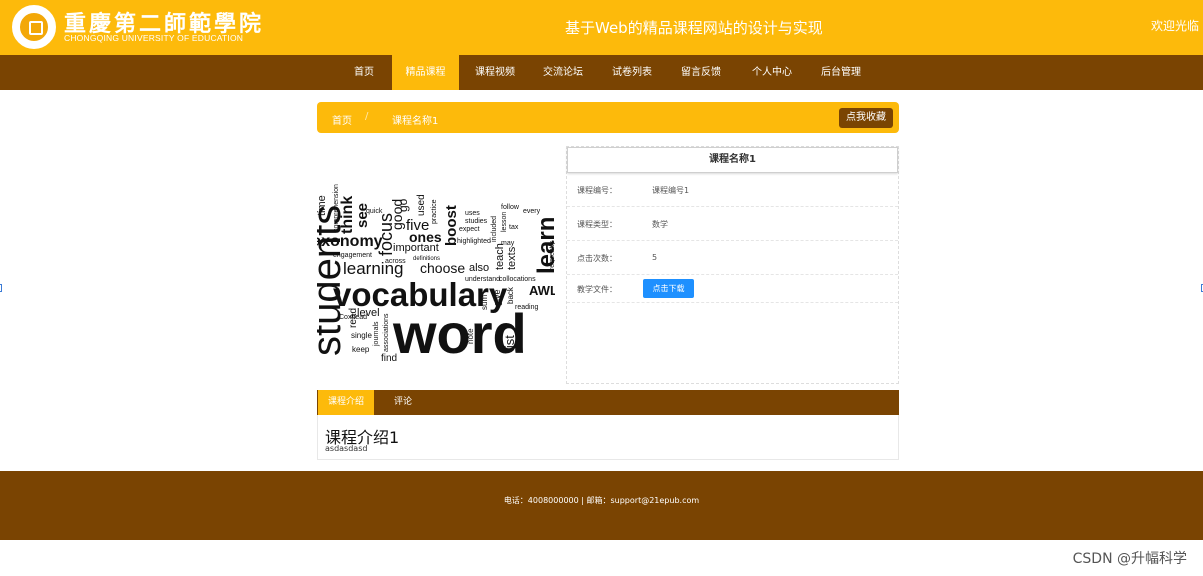 The image size is (1203, 576). Describe the element at coordinates (504, 221) in the screenshot. I see `cloud-word: lesson` at that location.